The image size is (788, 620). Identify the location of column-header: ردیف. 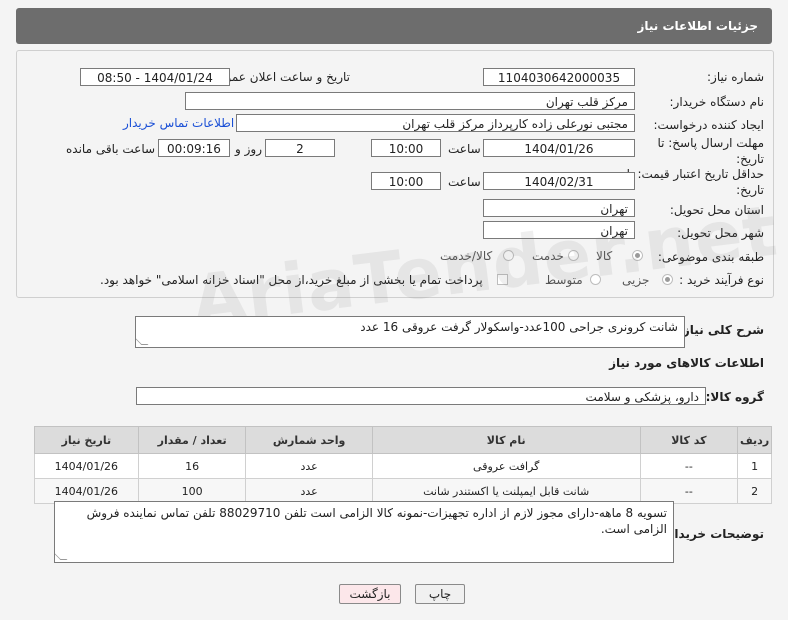
(754, 440).